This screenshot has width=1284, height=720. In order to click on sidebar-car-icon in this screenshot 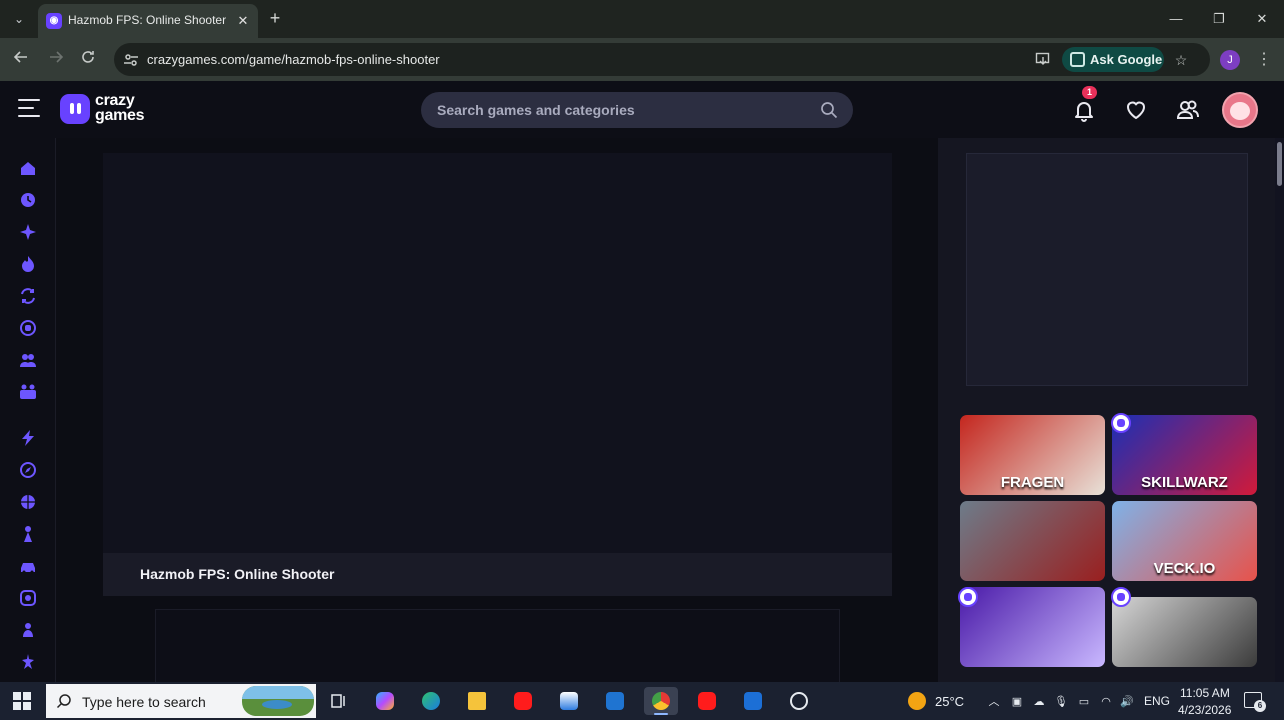, I will do `click(28, 566)`.